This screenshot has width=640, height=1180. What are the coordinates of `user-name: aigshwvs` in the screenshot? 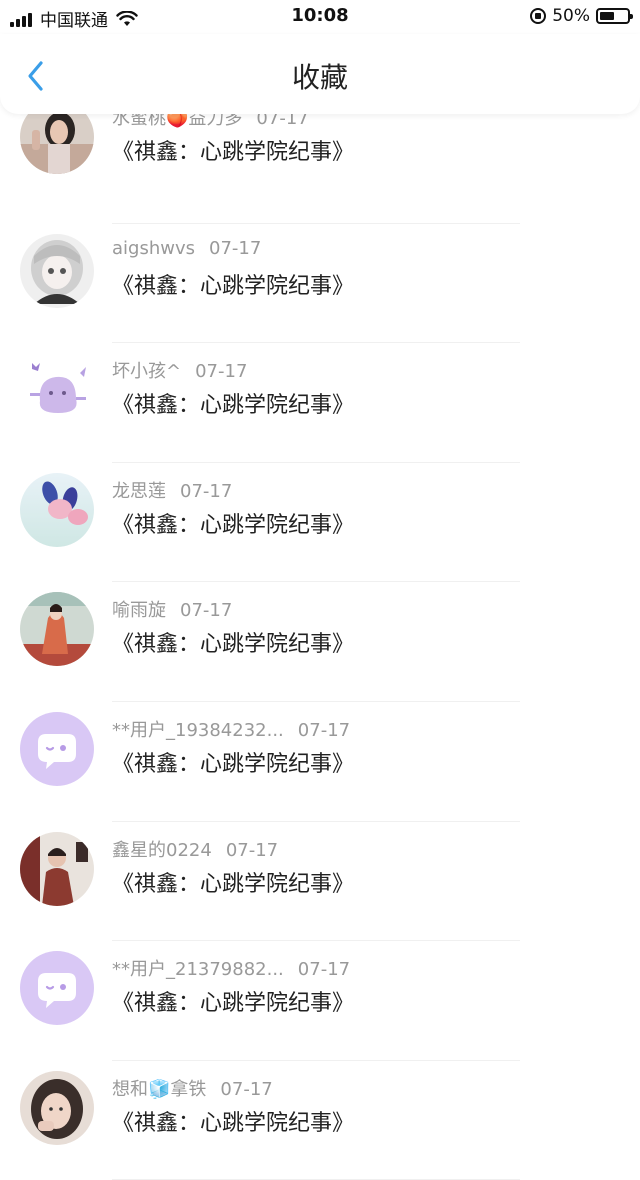 It's located at (153, 248).